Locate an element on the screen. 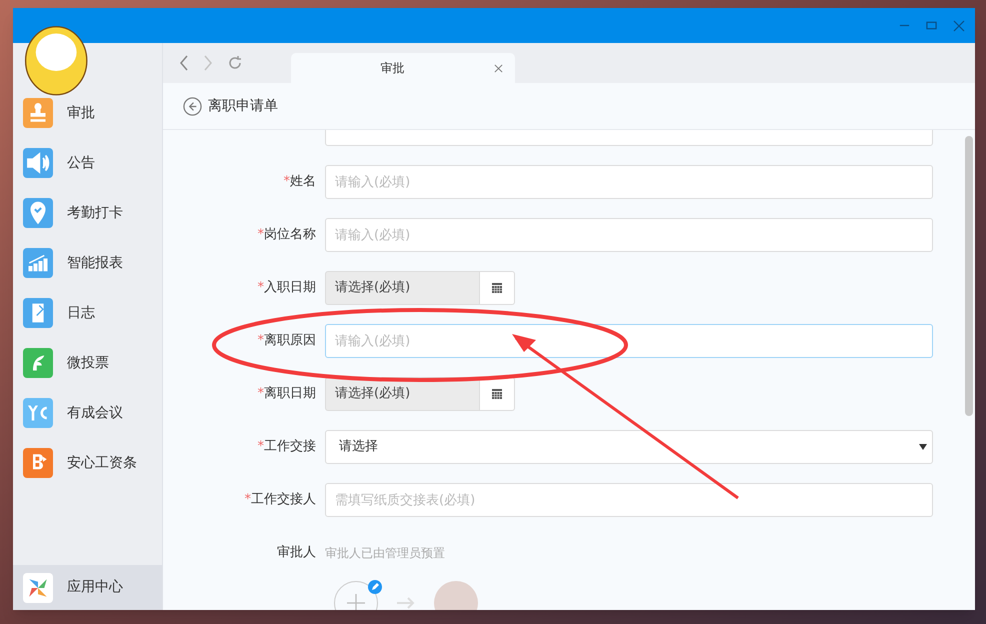 The width and height of the screenshot is (986, 624). back-circle-icon is located at coordinates (192, 106).